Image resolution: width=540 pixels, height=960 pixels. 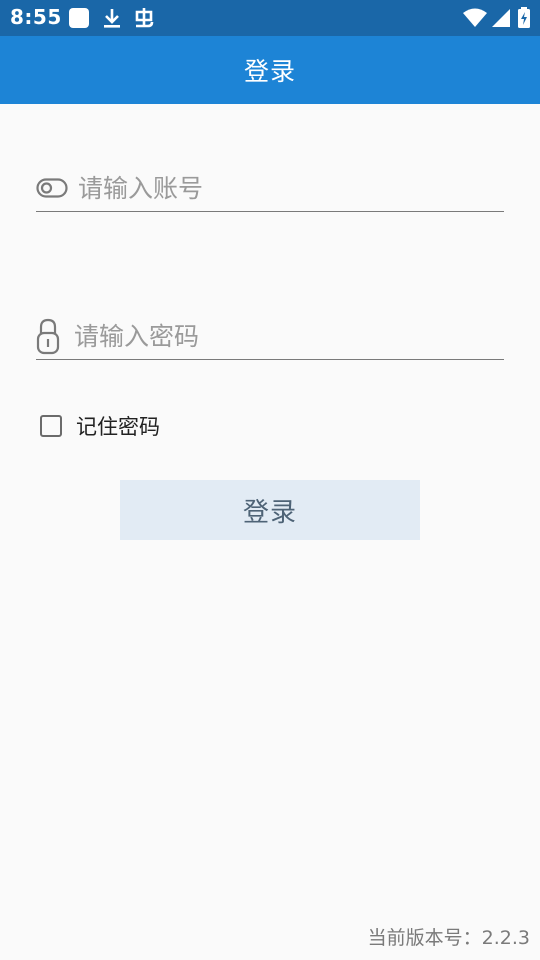 I want to click on wifi-icon, so click(x=475, y=17).